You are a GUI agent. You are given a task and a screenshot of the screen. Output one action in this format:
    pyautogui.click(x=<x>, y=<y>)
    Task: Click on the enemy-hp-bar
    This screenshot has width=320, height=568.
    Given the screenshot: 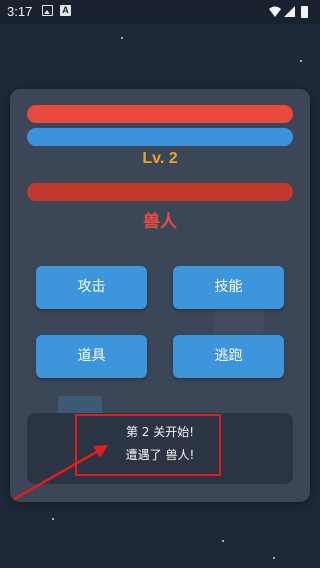 What is the action you would take?
    pyautogui.click(x=160, y=192)
    